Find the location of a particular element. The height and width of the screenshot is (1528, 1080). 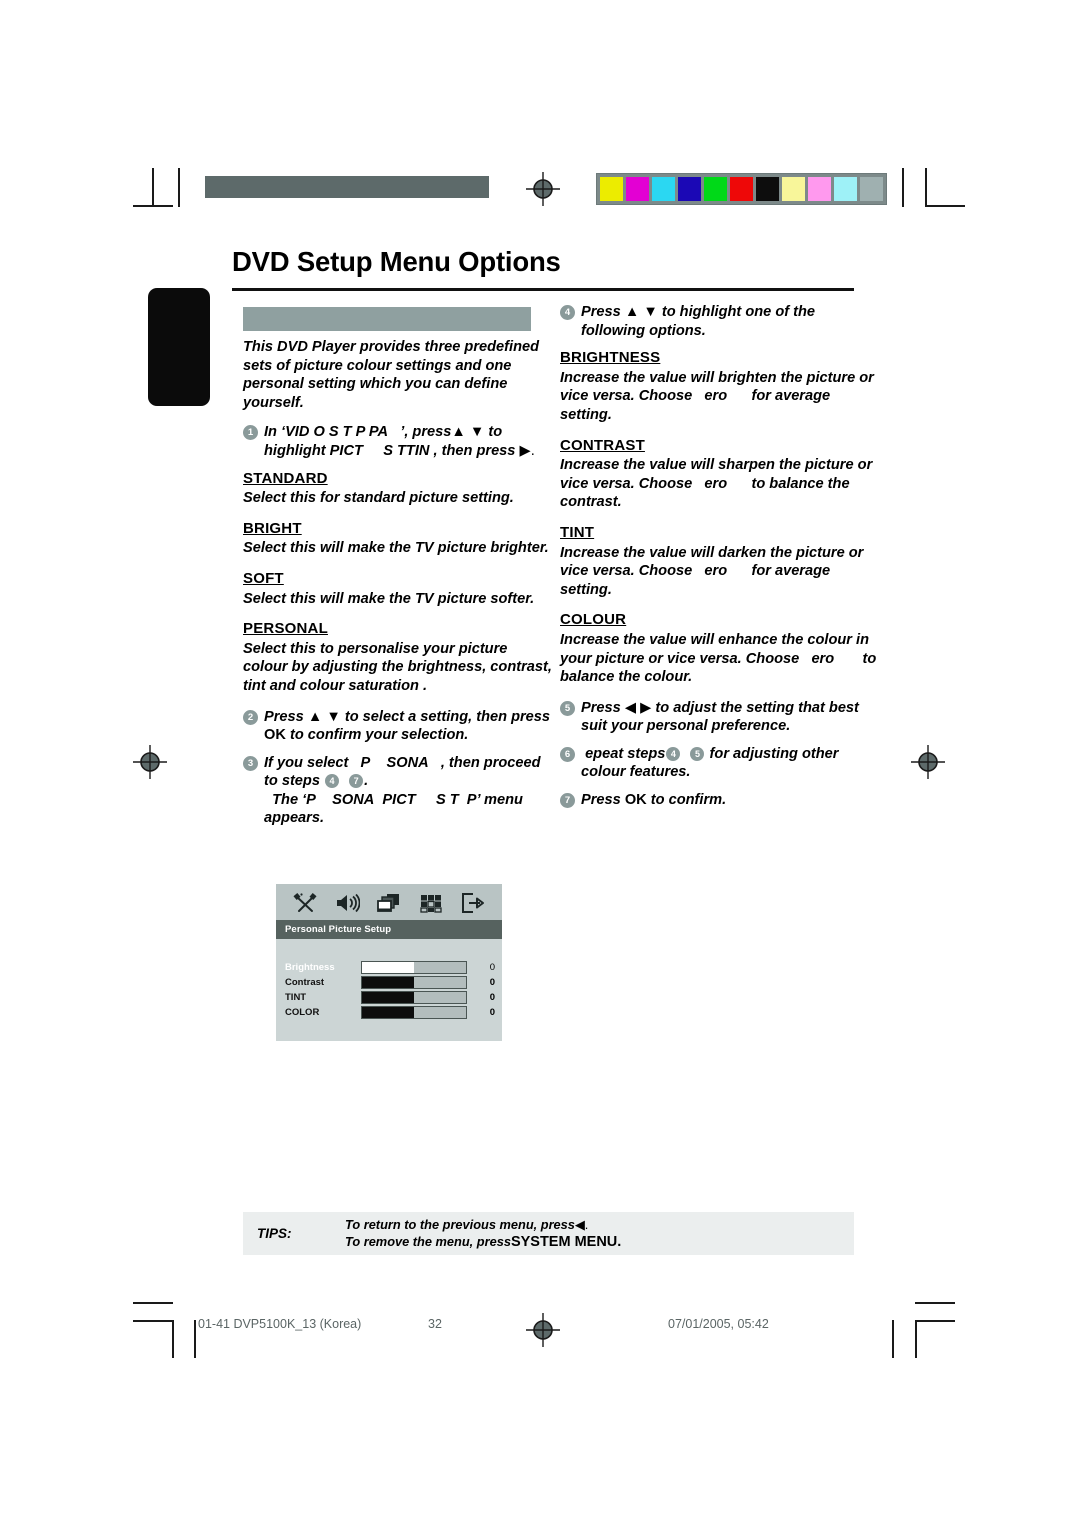

exit-icon is located at coordinates (473, 903).